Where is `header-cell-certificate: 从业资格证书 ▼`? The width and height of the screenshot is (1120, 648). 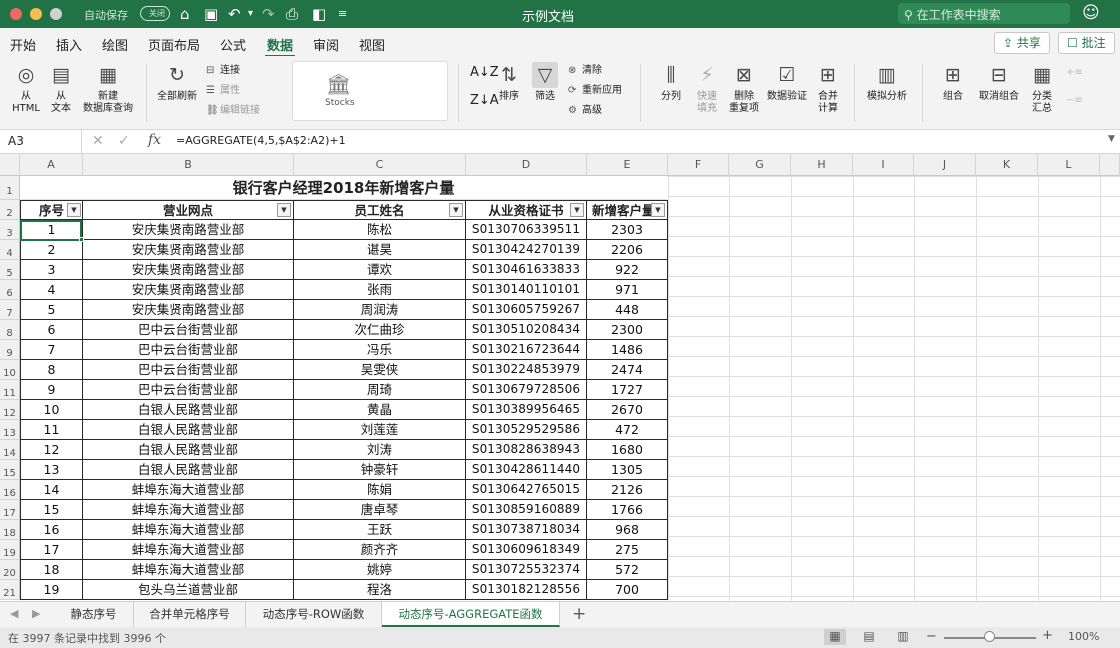 header-cell-certificate: 从业资格证书 ▼ is located at coordinates (526, 210).